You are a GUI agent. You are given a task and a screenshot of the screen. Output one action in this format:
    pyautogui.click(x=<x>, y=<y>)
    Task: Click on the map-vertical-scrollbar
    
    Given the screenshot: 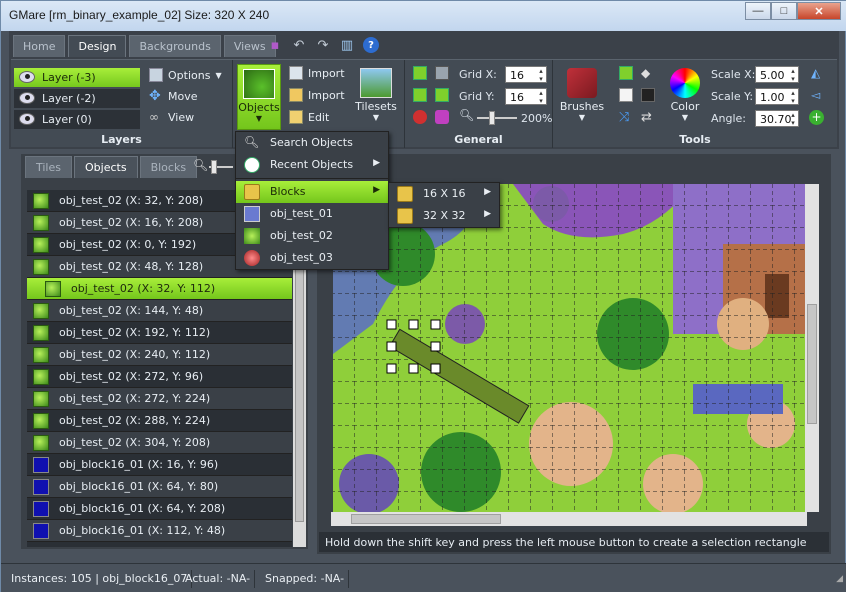 What is the action you would take?
    pyautogui.click(x=812, y=348)
    